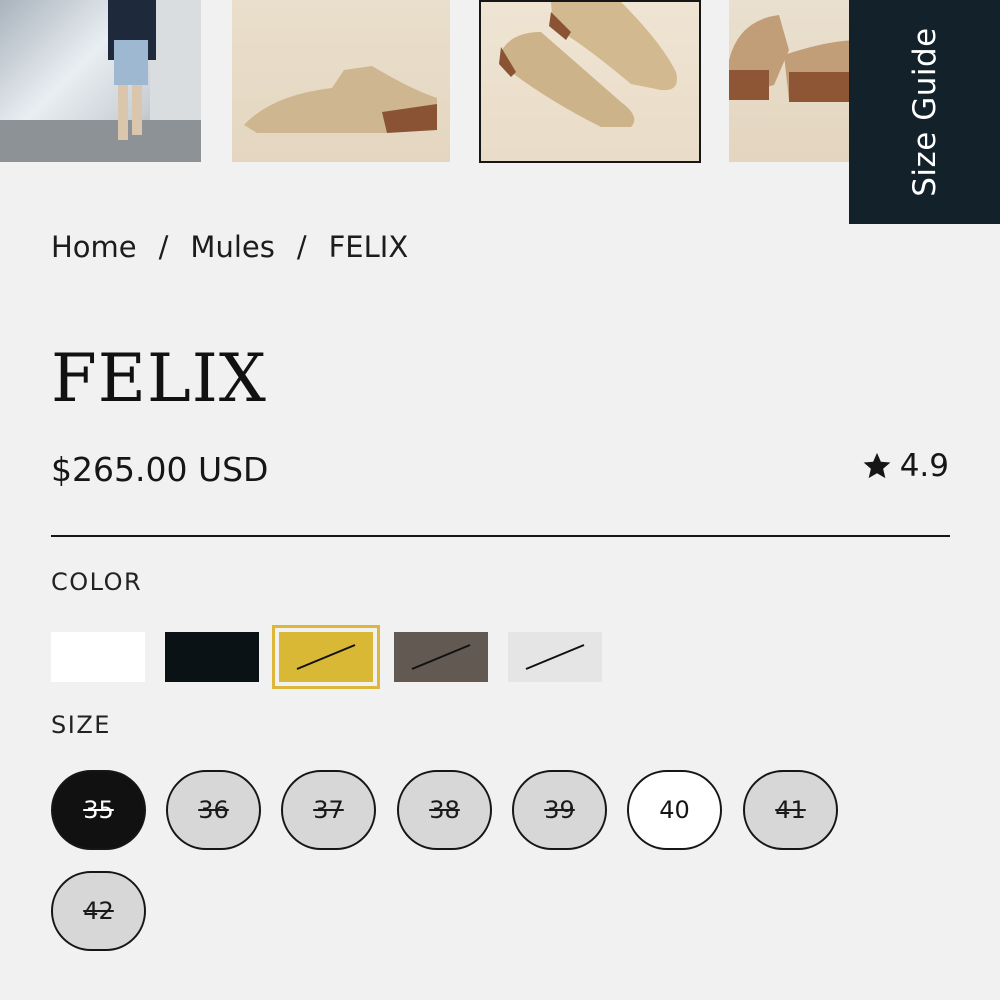  What do you see at coordinates (81, 725) in the screenshot?
I see `size-label: SIZE` at bounding box center [81, 725].